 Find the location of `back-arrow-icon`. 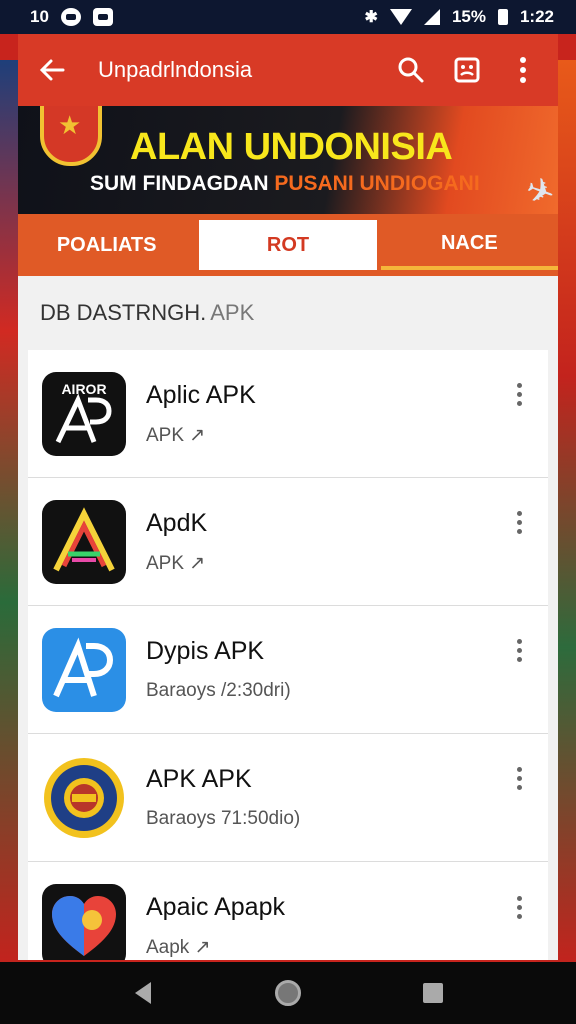

back-arrow-icon is located at coordinates (52, 70).